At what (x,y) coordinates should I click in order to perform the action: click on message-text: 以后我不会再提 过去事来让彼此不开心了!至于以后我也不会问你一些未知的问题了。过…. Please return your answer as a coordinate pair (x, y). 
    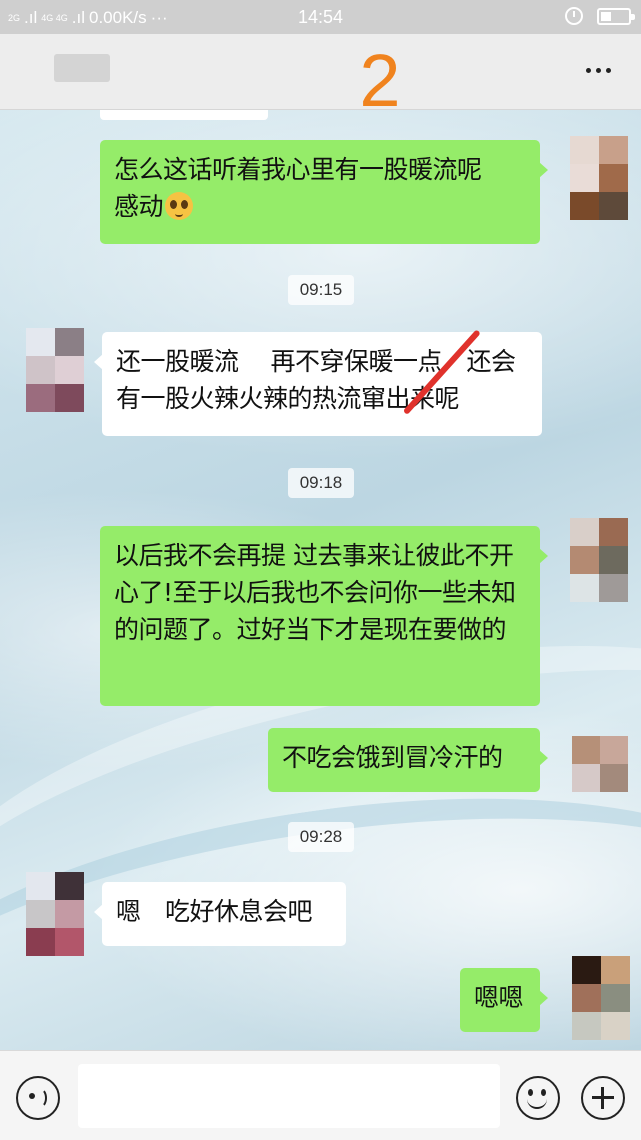
    Looking at the image, I should click on (315, 592).